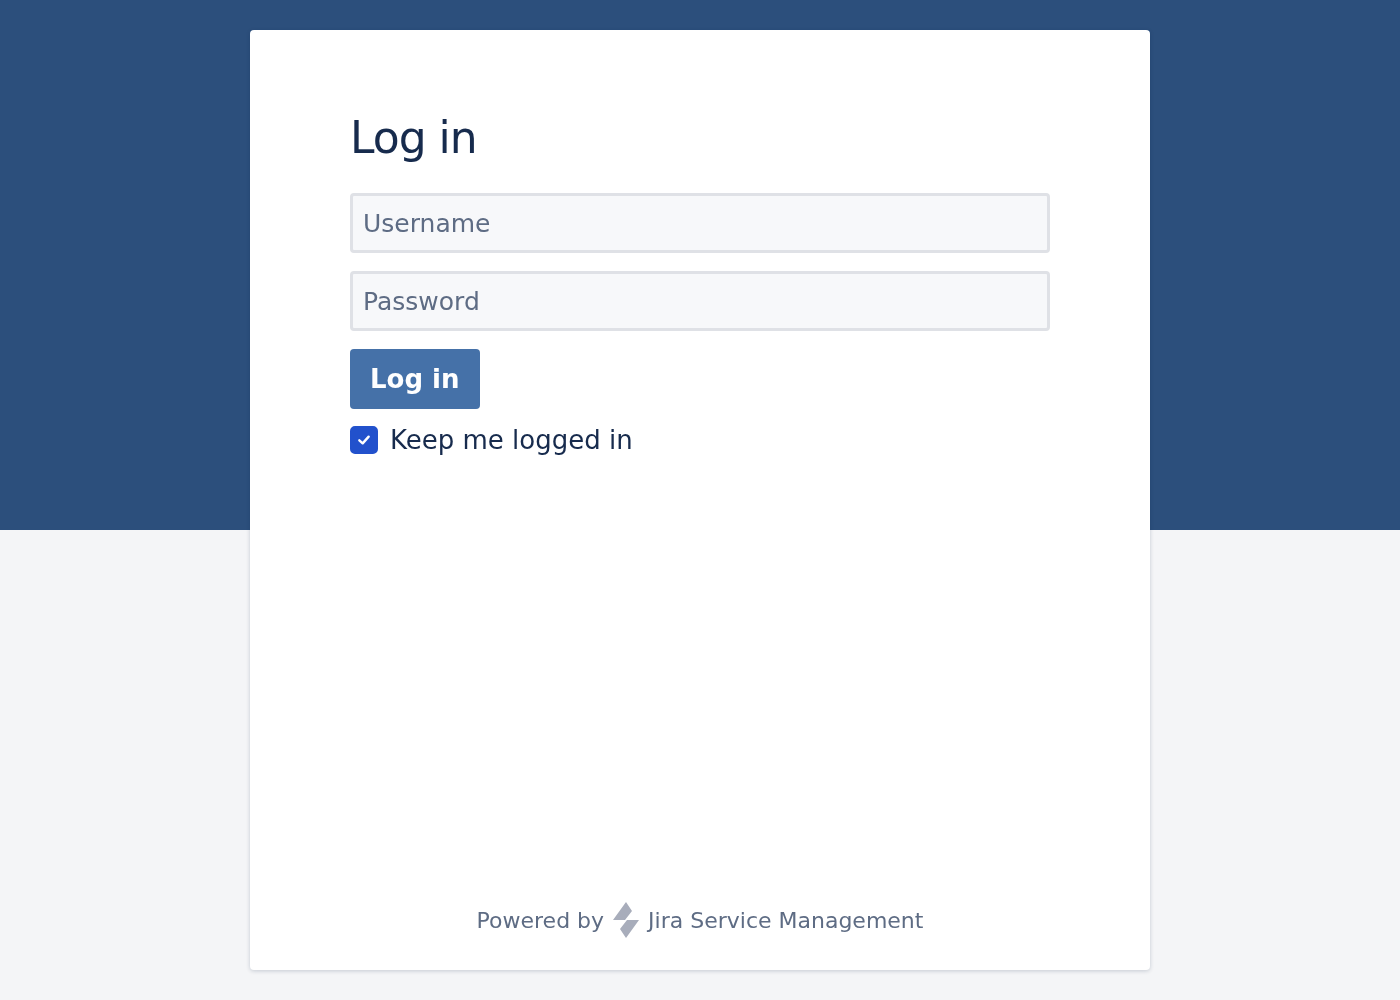 The height and width of the screenshot is (1000, 1400). What do you see at coordinates (414, 137) in the screenshot?
I see `page-title: Log in` at bounding box center [414, 137].